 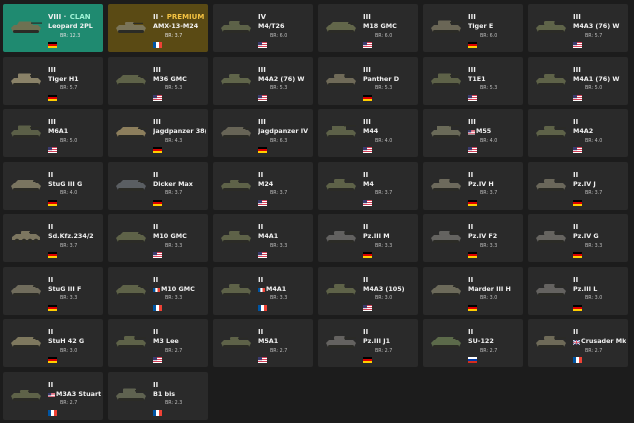 What do you see at coordinates (158, 185) in the screenshot?
I see `vehicle-card: II Dicker Max BR: 3.7` at bounding box center [158, 185].